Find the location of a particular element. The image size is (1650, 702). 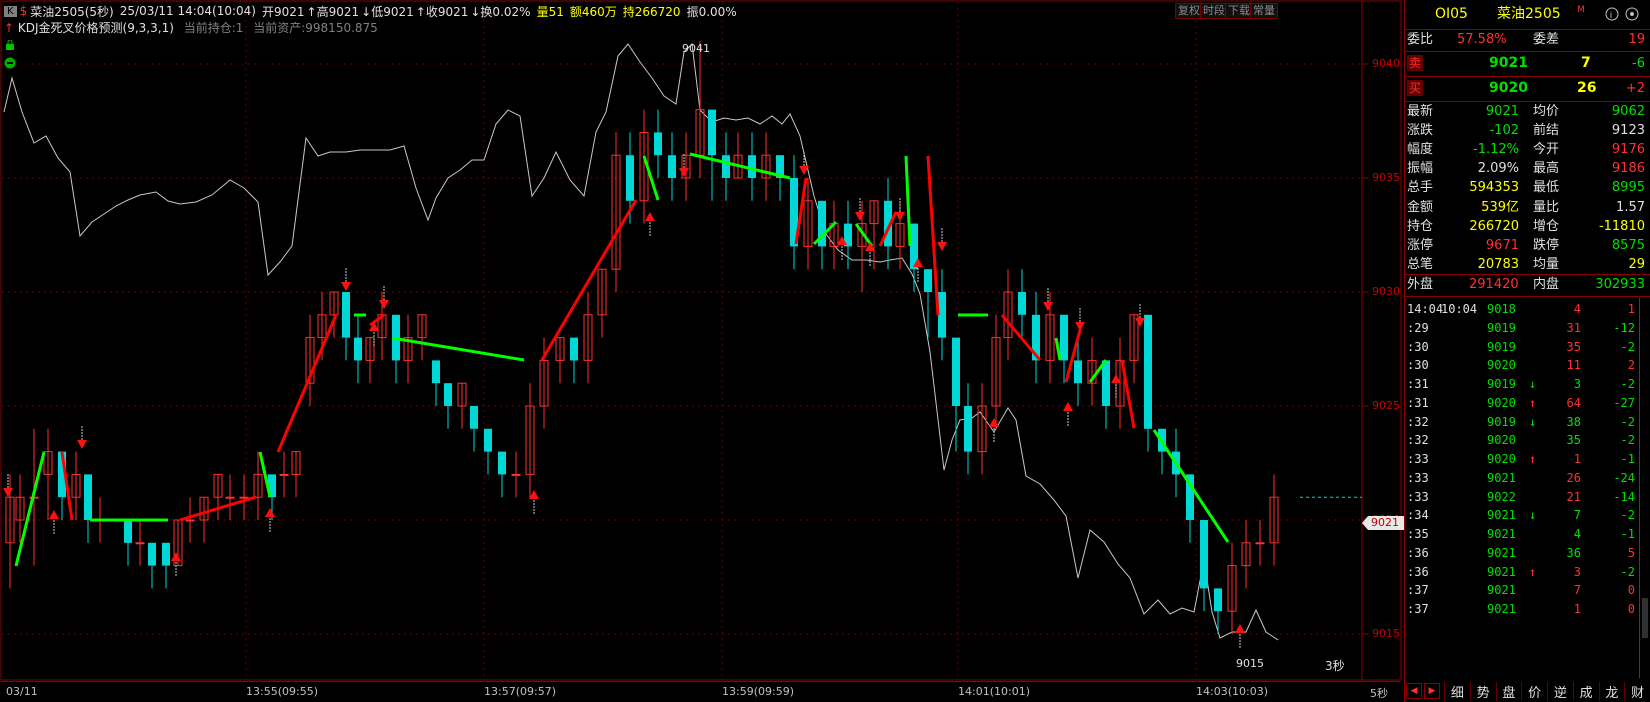

tick-row: :34 9021 ↓ 7 -2 is located at coordinates (1527, 515).